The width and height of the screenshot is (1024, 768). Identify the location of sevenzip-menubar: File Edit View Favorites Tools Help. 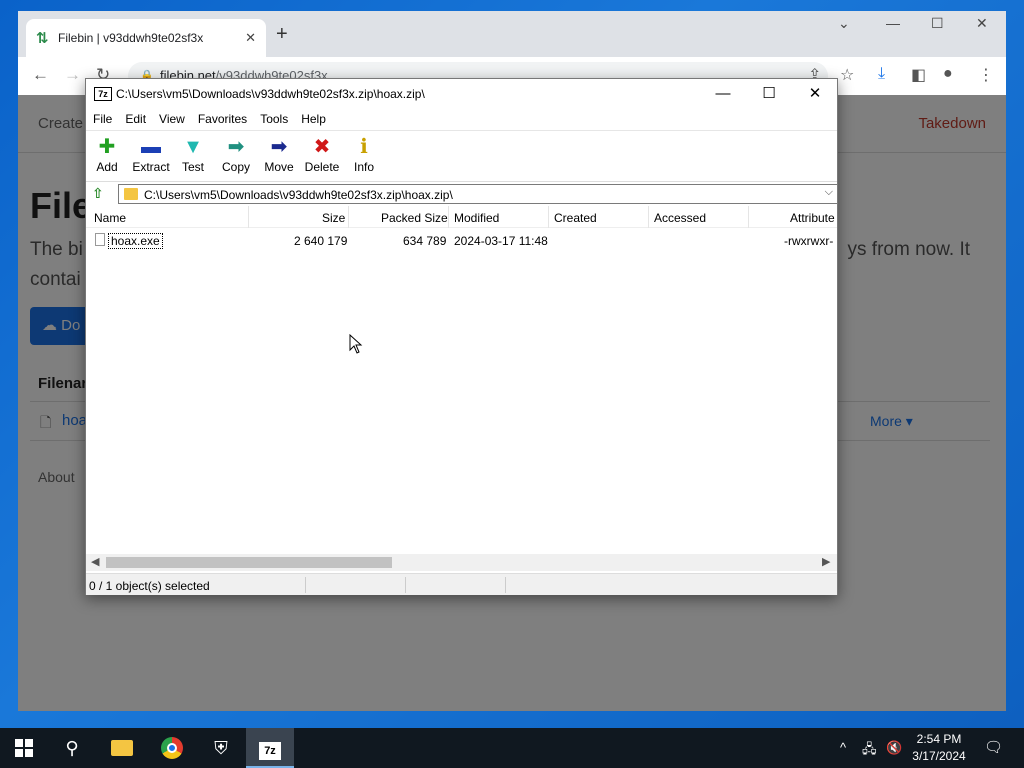
(461, 119).